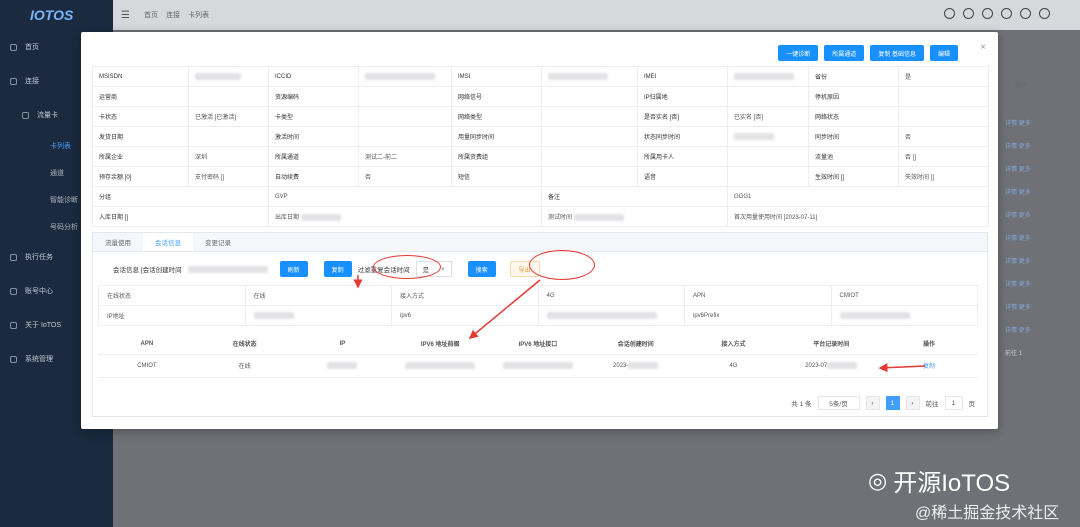  What do you see at coordinates (987, 513) in the screenshot?
I see `watermark-site: @稀土掘金技术社区` at bounding box center [987, 513].